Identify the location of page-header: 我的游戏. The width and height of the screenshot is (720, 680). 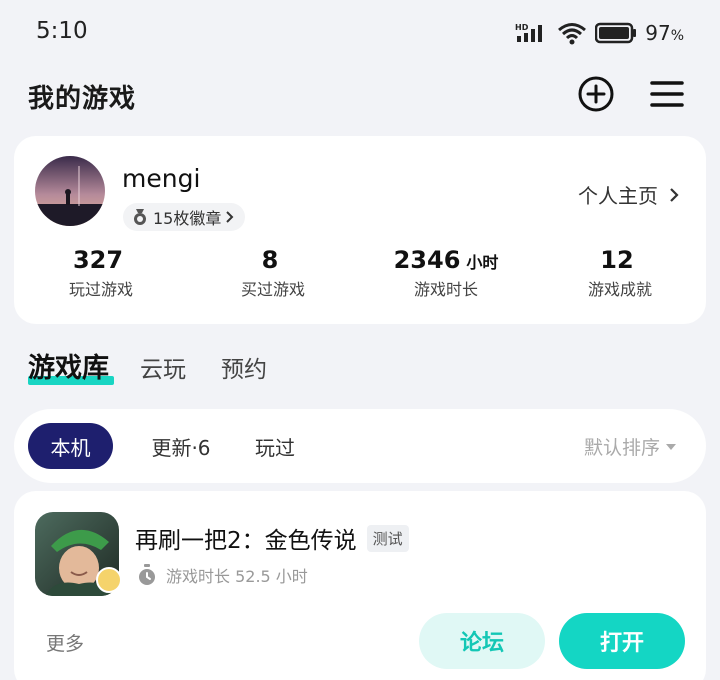
(360, 98).